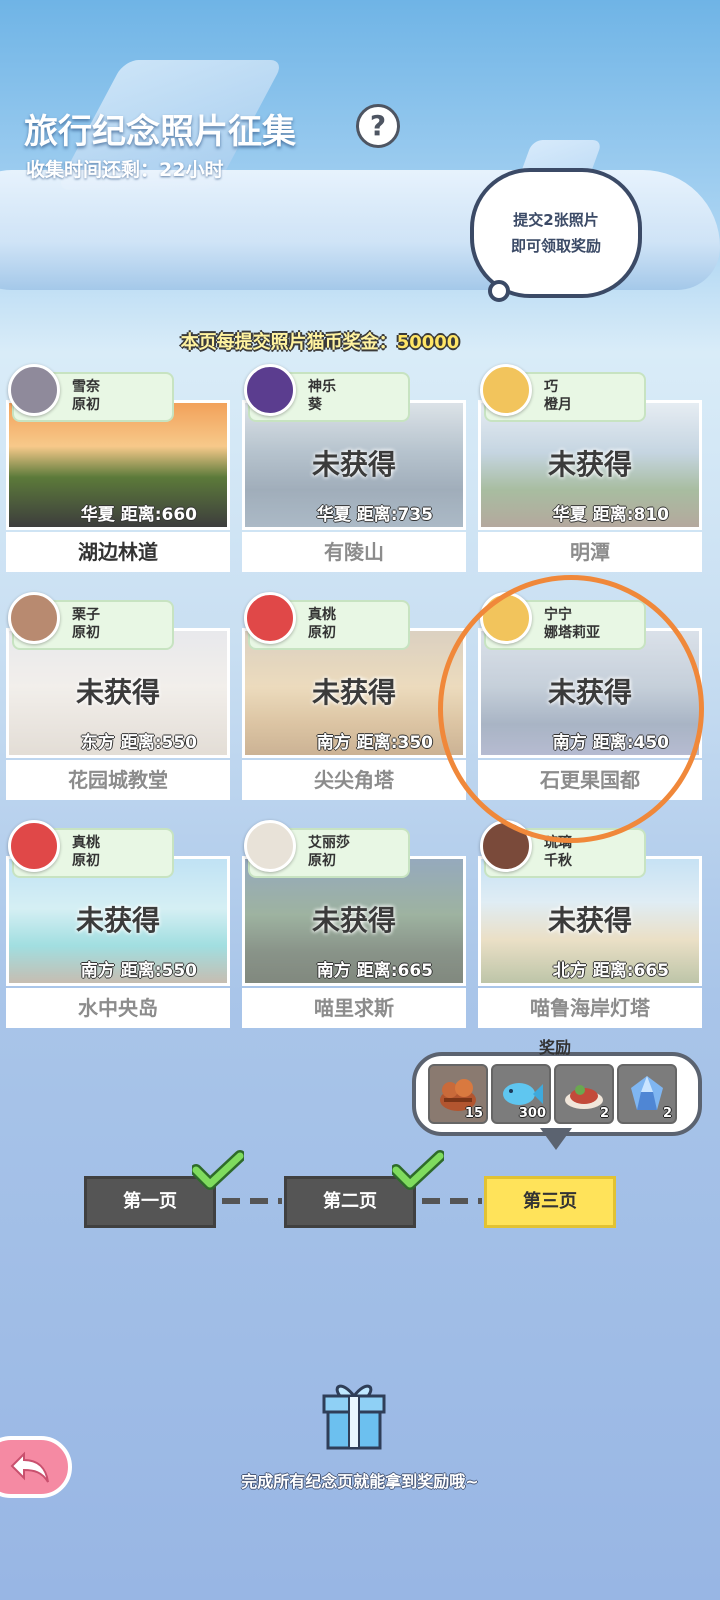  What do you see at coordinates (125, 170) in the screenshot?
I see `time-remaining: 收集时间还剩：22小时` at bounding box center [125, 170].